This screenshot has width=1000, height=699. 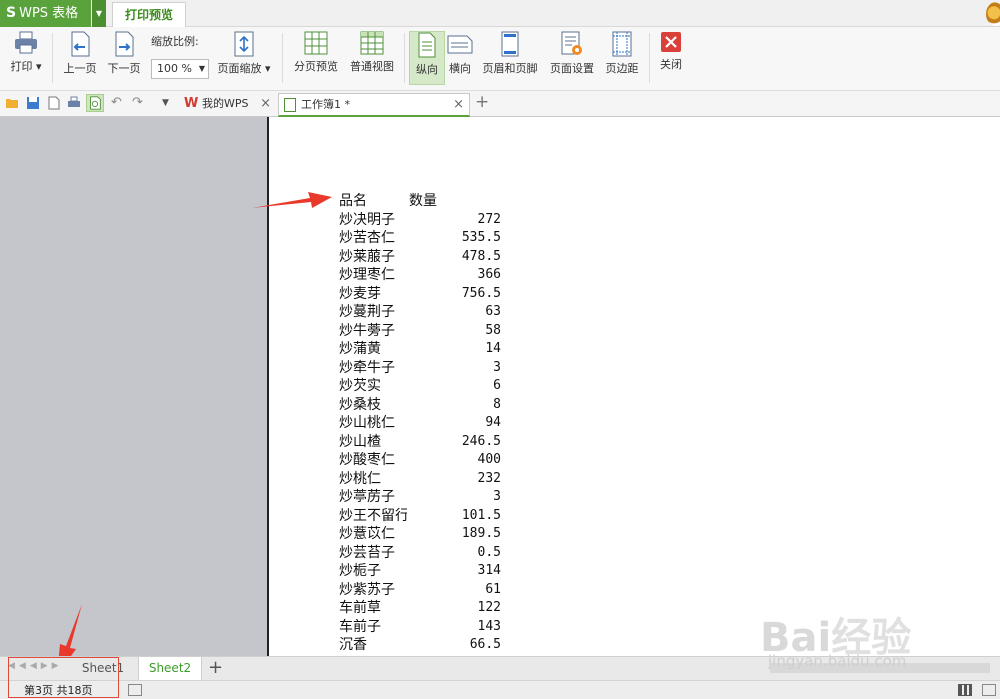 What do you see at coordinates (965, 690) in the screenshot?
I see `normal-view-status-icon` at bounding box center [965, 690].